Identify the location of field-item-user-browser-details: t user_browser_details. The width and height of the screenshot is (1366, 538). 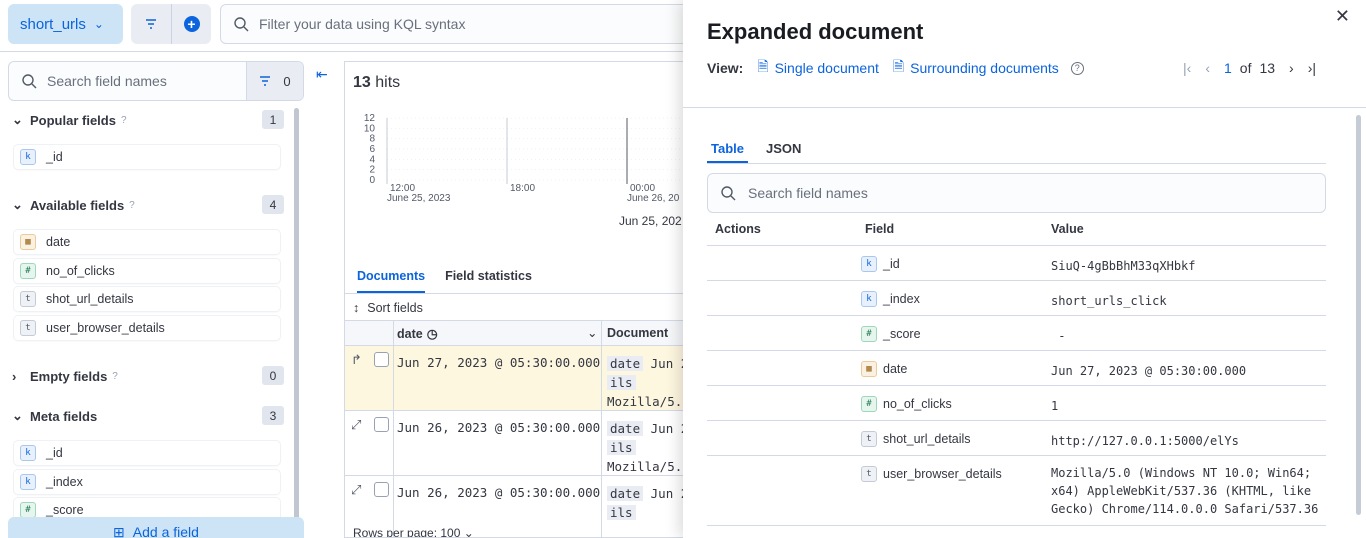
(147, 328).